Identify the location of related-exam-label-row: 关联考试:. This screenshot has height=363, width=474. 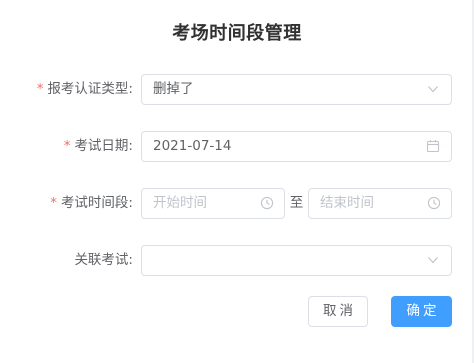
(103, 260).